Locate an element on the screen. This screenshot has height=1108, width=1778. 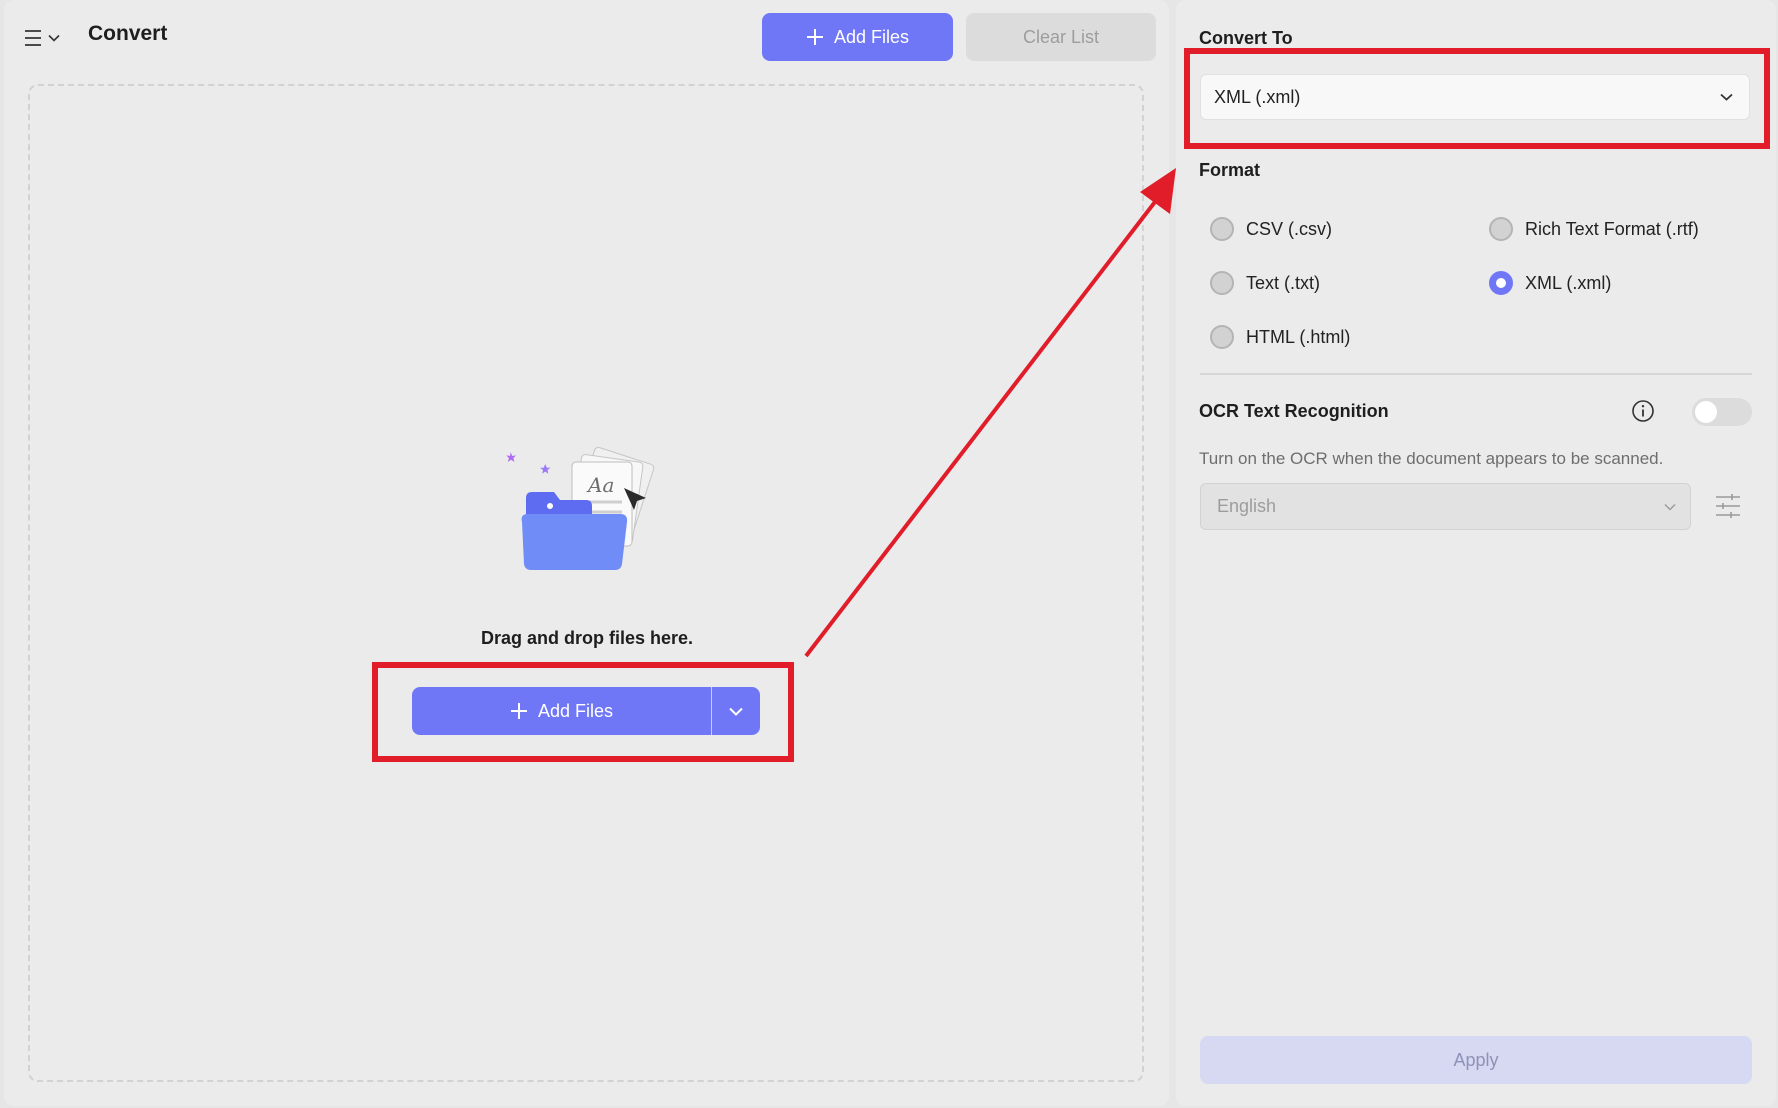
format-option-label: XML (.xml) is located at coordinates (1568, 282).